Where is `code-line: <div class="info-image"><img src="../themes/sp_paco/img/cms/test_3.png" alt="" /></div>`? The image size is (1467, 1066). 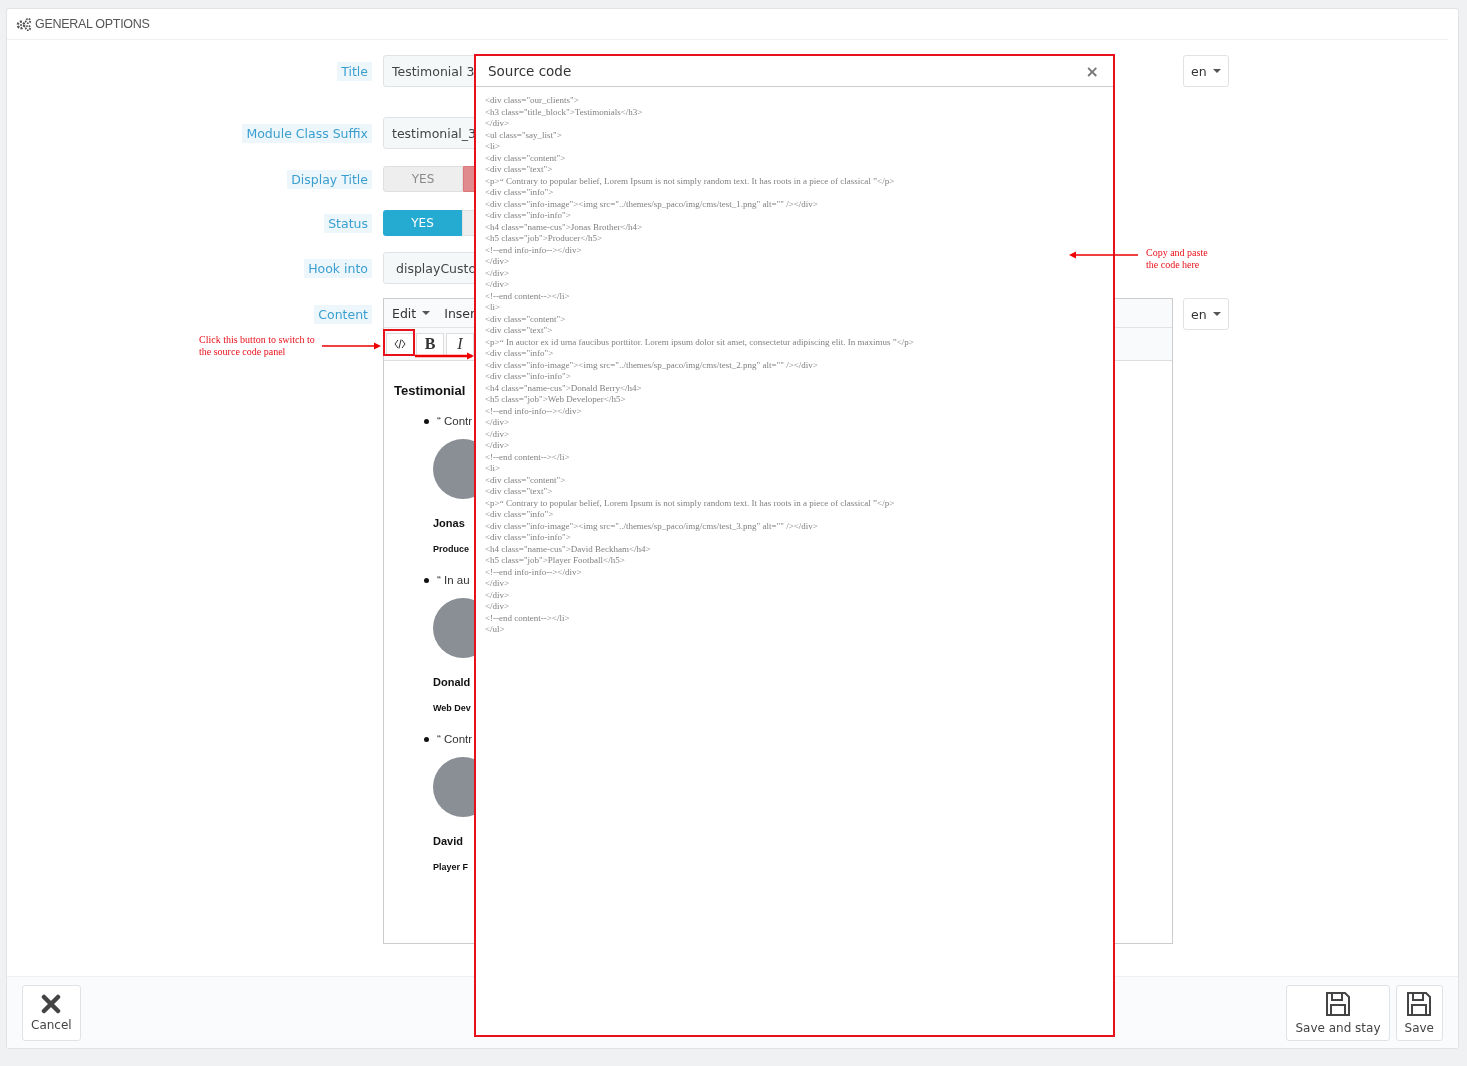
code-line: <div class="info-image"><img src="../themes/sp_paco/img/cms/test_3.png" alt="" /></div> is located at coordinates (652, 526).